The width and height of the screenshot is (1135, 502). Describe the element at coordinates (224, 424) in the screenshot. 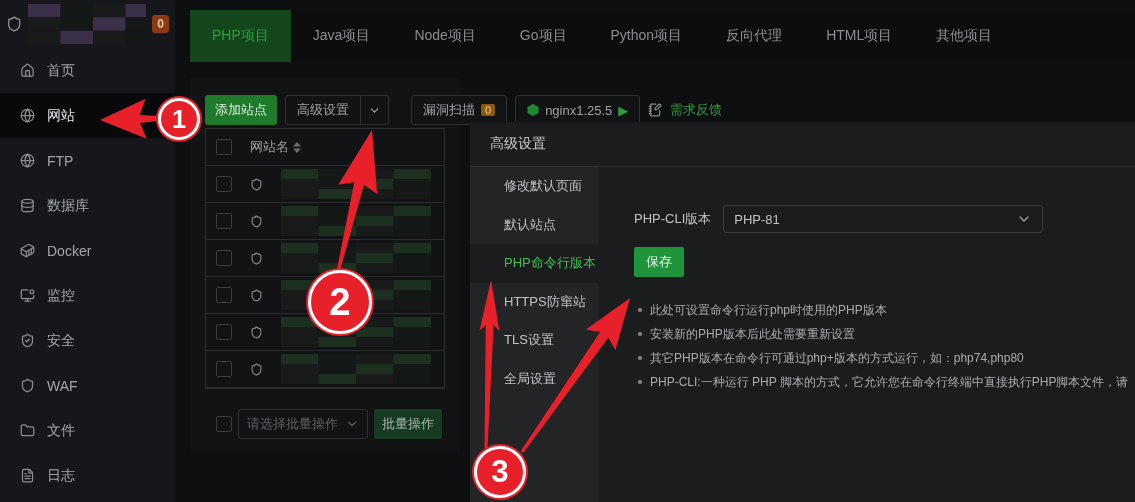

I see `batch-checkbox` at that location.